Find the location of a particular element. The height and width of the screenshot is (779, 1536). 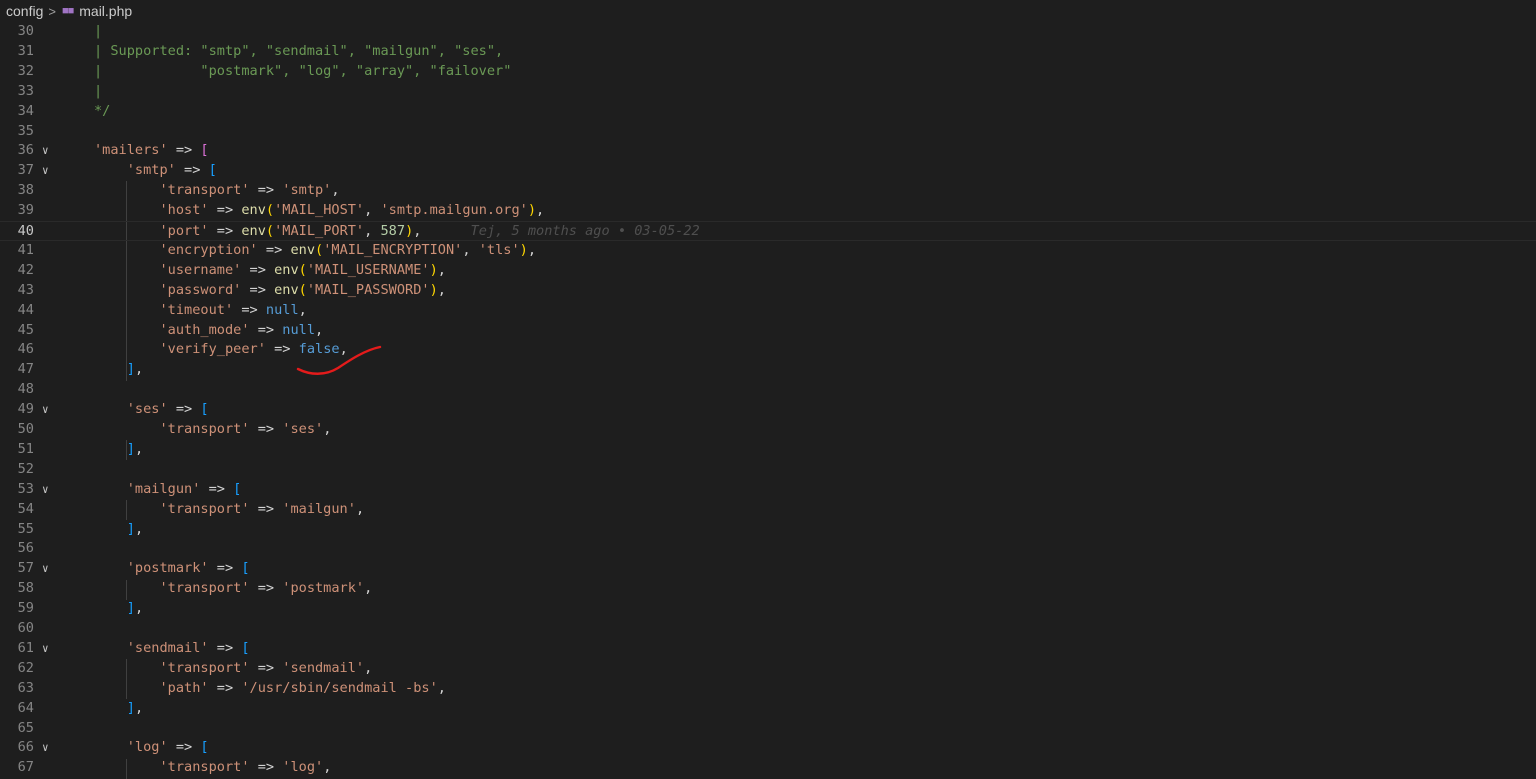

code-line: 30 | is located at coordinates (768, 32).